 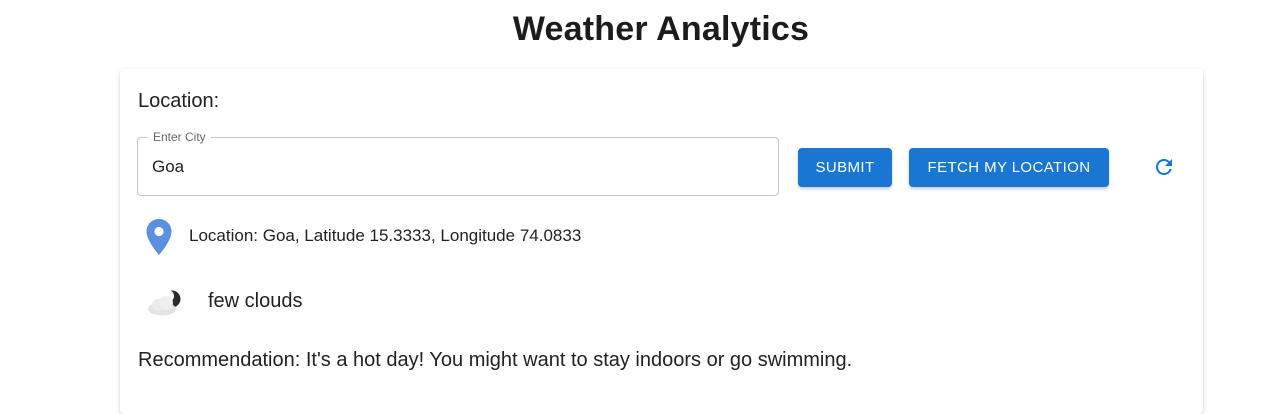 What do you see at coordinates (1164, 167) in the screenshot?
I see `refresh-icon` at bounding box center [1164, 167].